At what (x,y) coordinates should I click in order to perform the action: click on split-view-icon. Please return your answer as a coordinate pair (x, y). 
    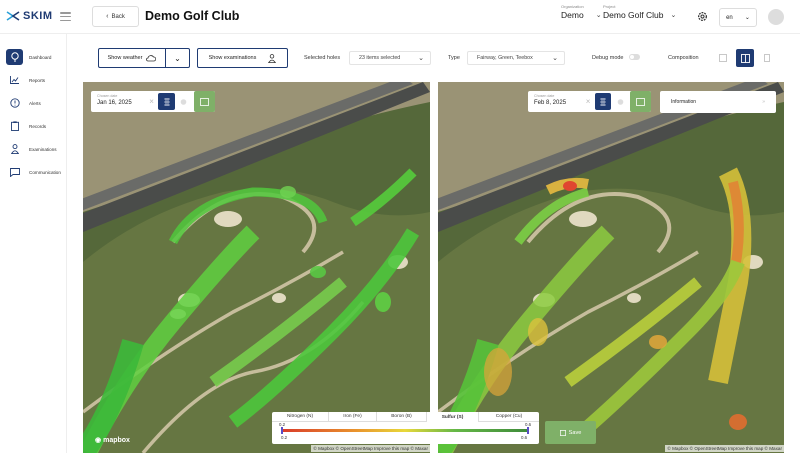
    Looking at the image, I should click on (745, 58).